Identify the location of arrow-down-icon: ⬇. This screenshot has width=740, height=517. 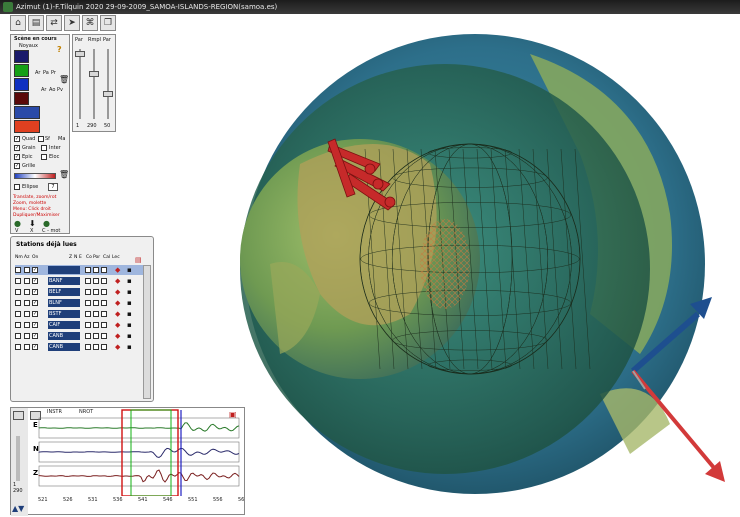
(32, 223).